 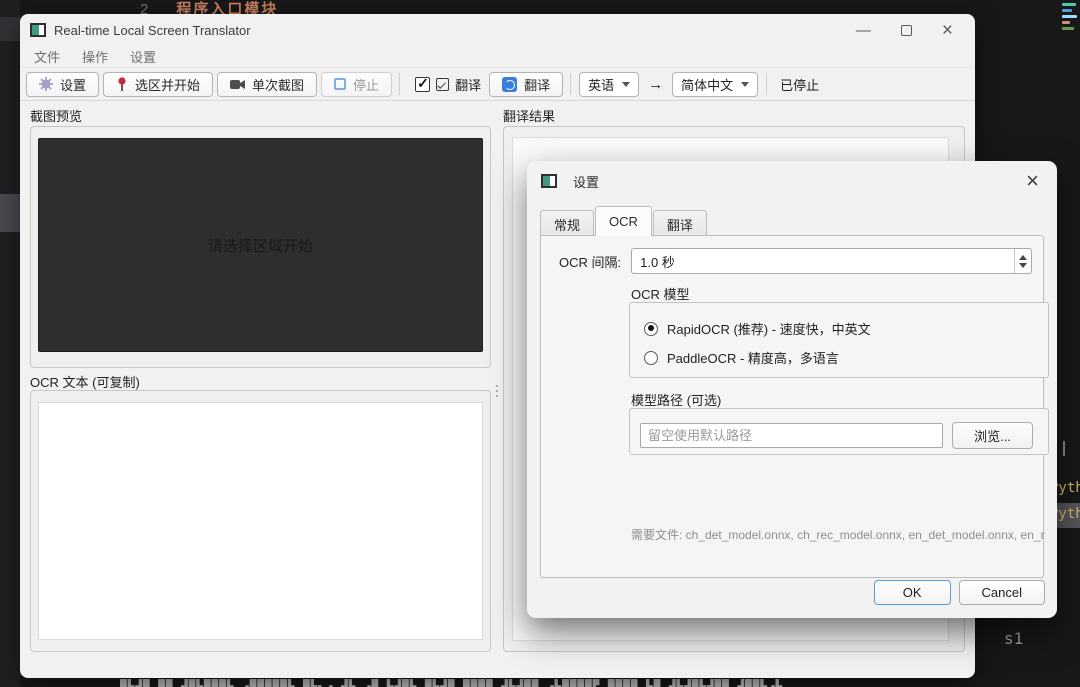 What do you see at coordinates (357, 84) in the screenshot?
I see `stop-button: 停止` at bounding box center [357, 84].